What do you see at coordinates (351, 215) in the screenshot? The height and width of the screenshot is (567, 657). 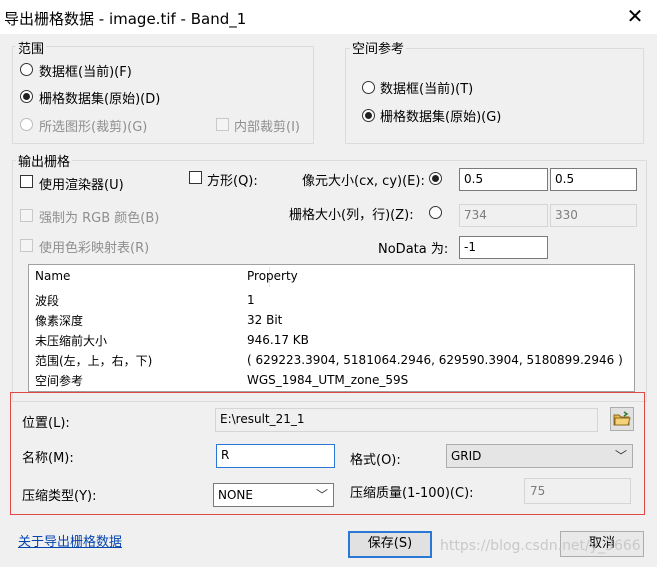 I see `raster-size-label: 栅格大小(列，行)(Z):` at bounding box center [351, 215].